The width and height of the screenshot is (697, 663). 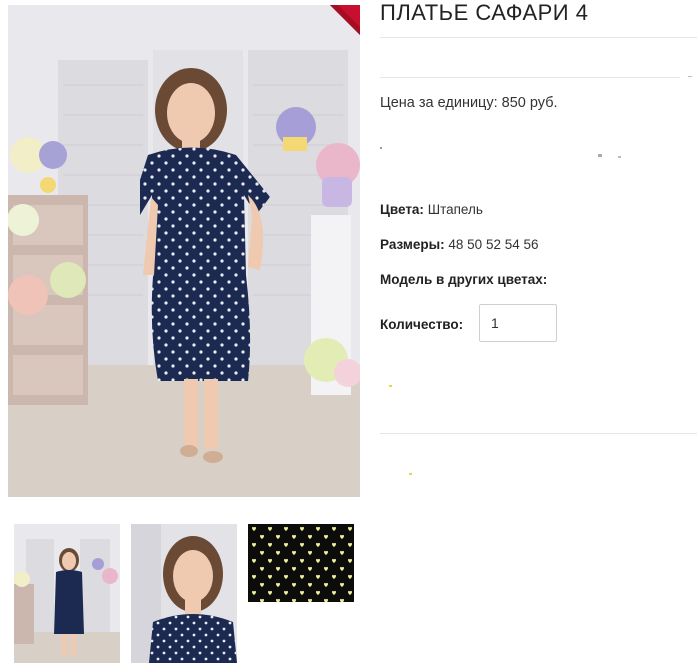 I want to click on full-length-photo-icon, so click(x=67, y=593).